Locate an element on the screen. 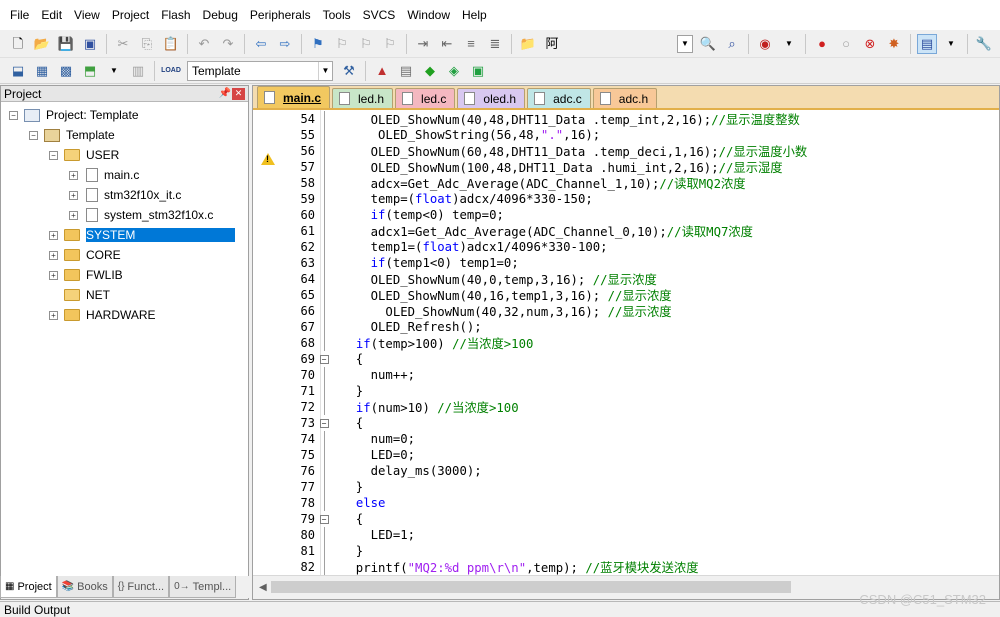 This screenshot has height=617, width=1000. code-line: 66 OLED_ShowNum(40,32,num,3,16); //显示浓度 is located at coordinates (626, 311).